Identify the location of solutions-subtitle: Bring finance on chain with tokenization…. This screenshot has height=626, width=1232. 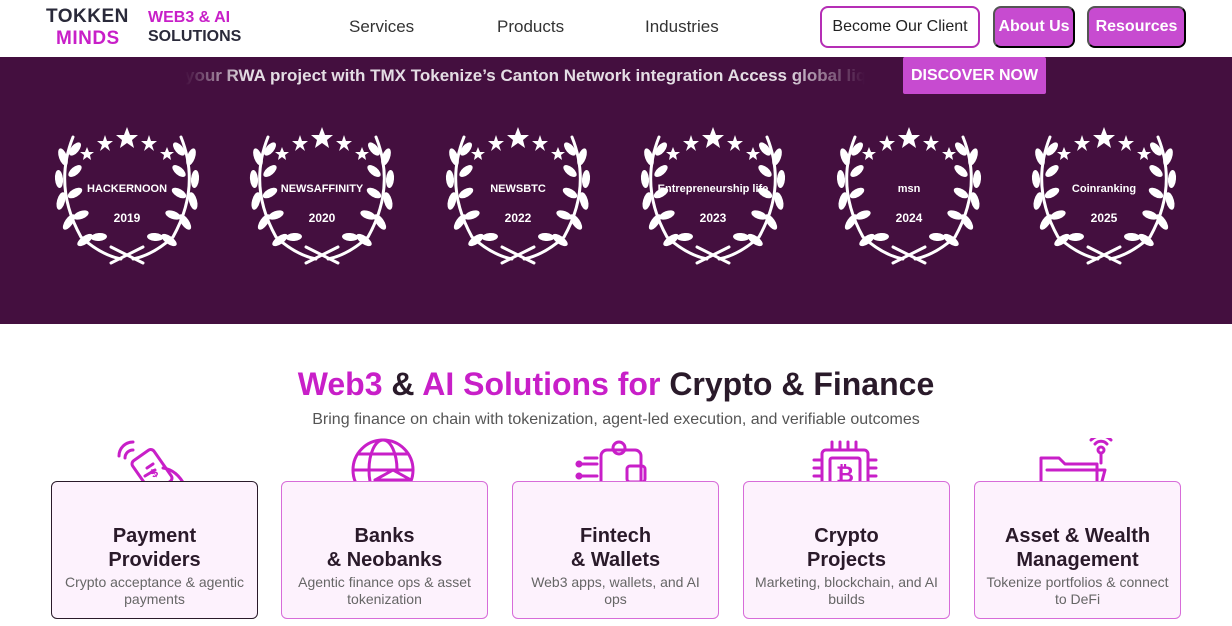
(616, 419).